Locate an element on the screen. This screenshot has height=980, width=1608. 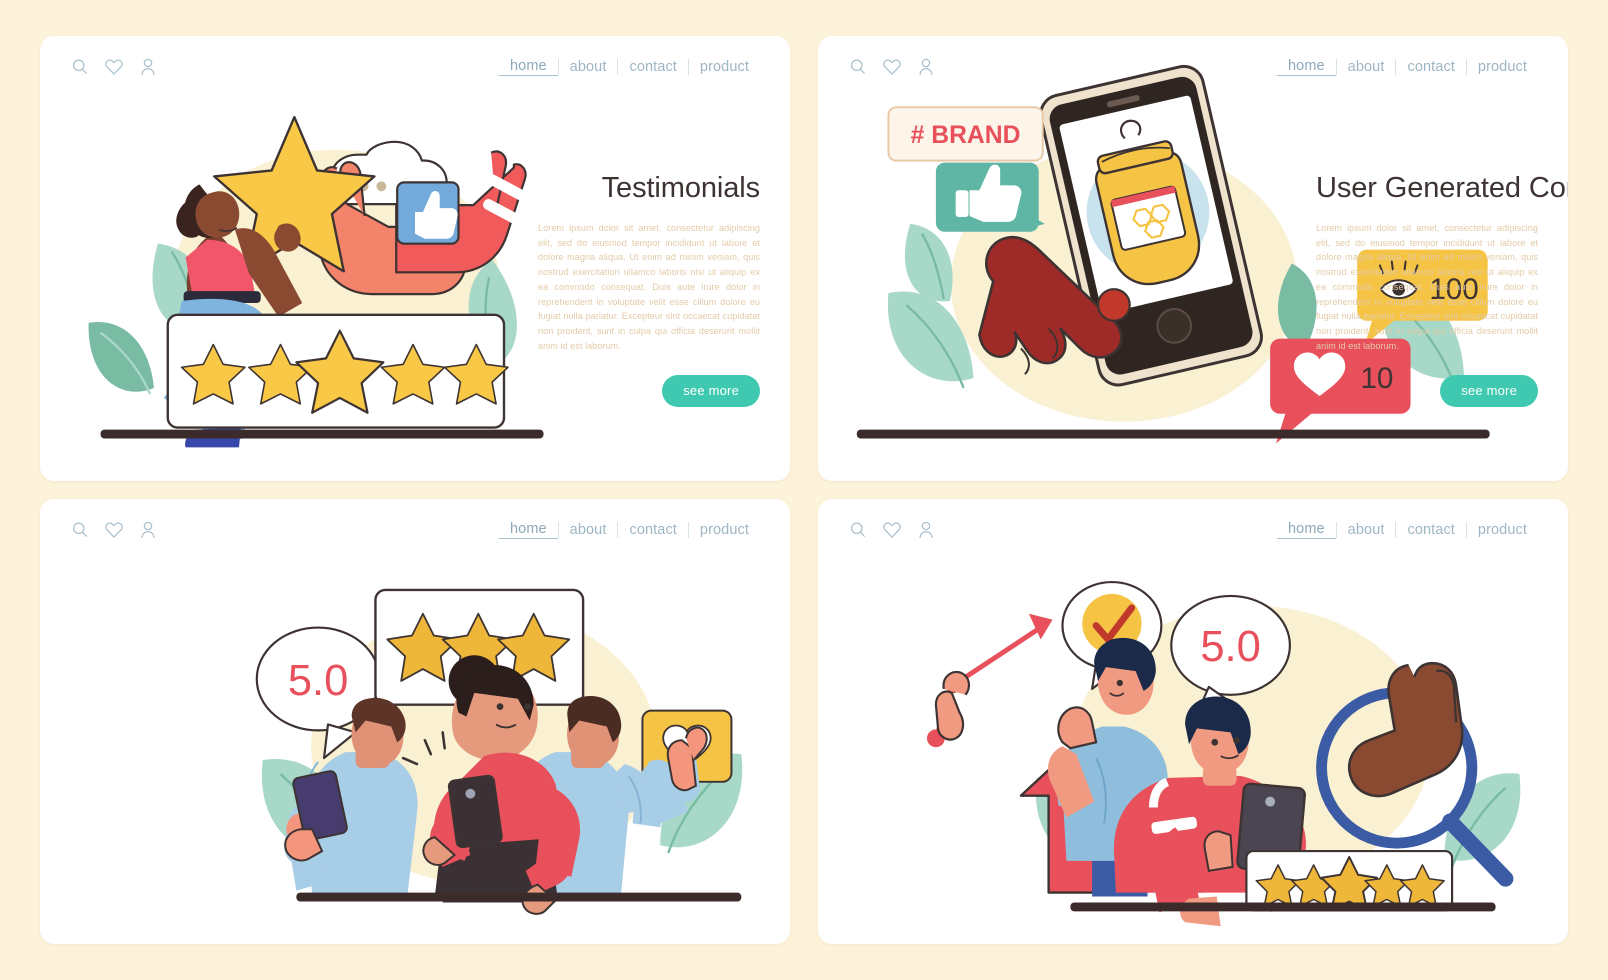
svg-text: ​# BRAND is located at coordinates (966, 135).